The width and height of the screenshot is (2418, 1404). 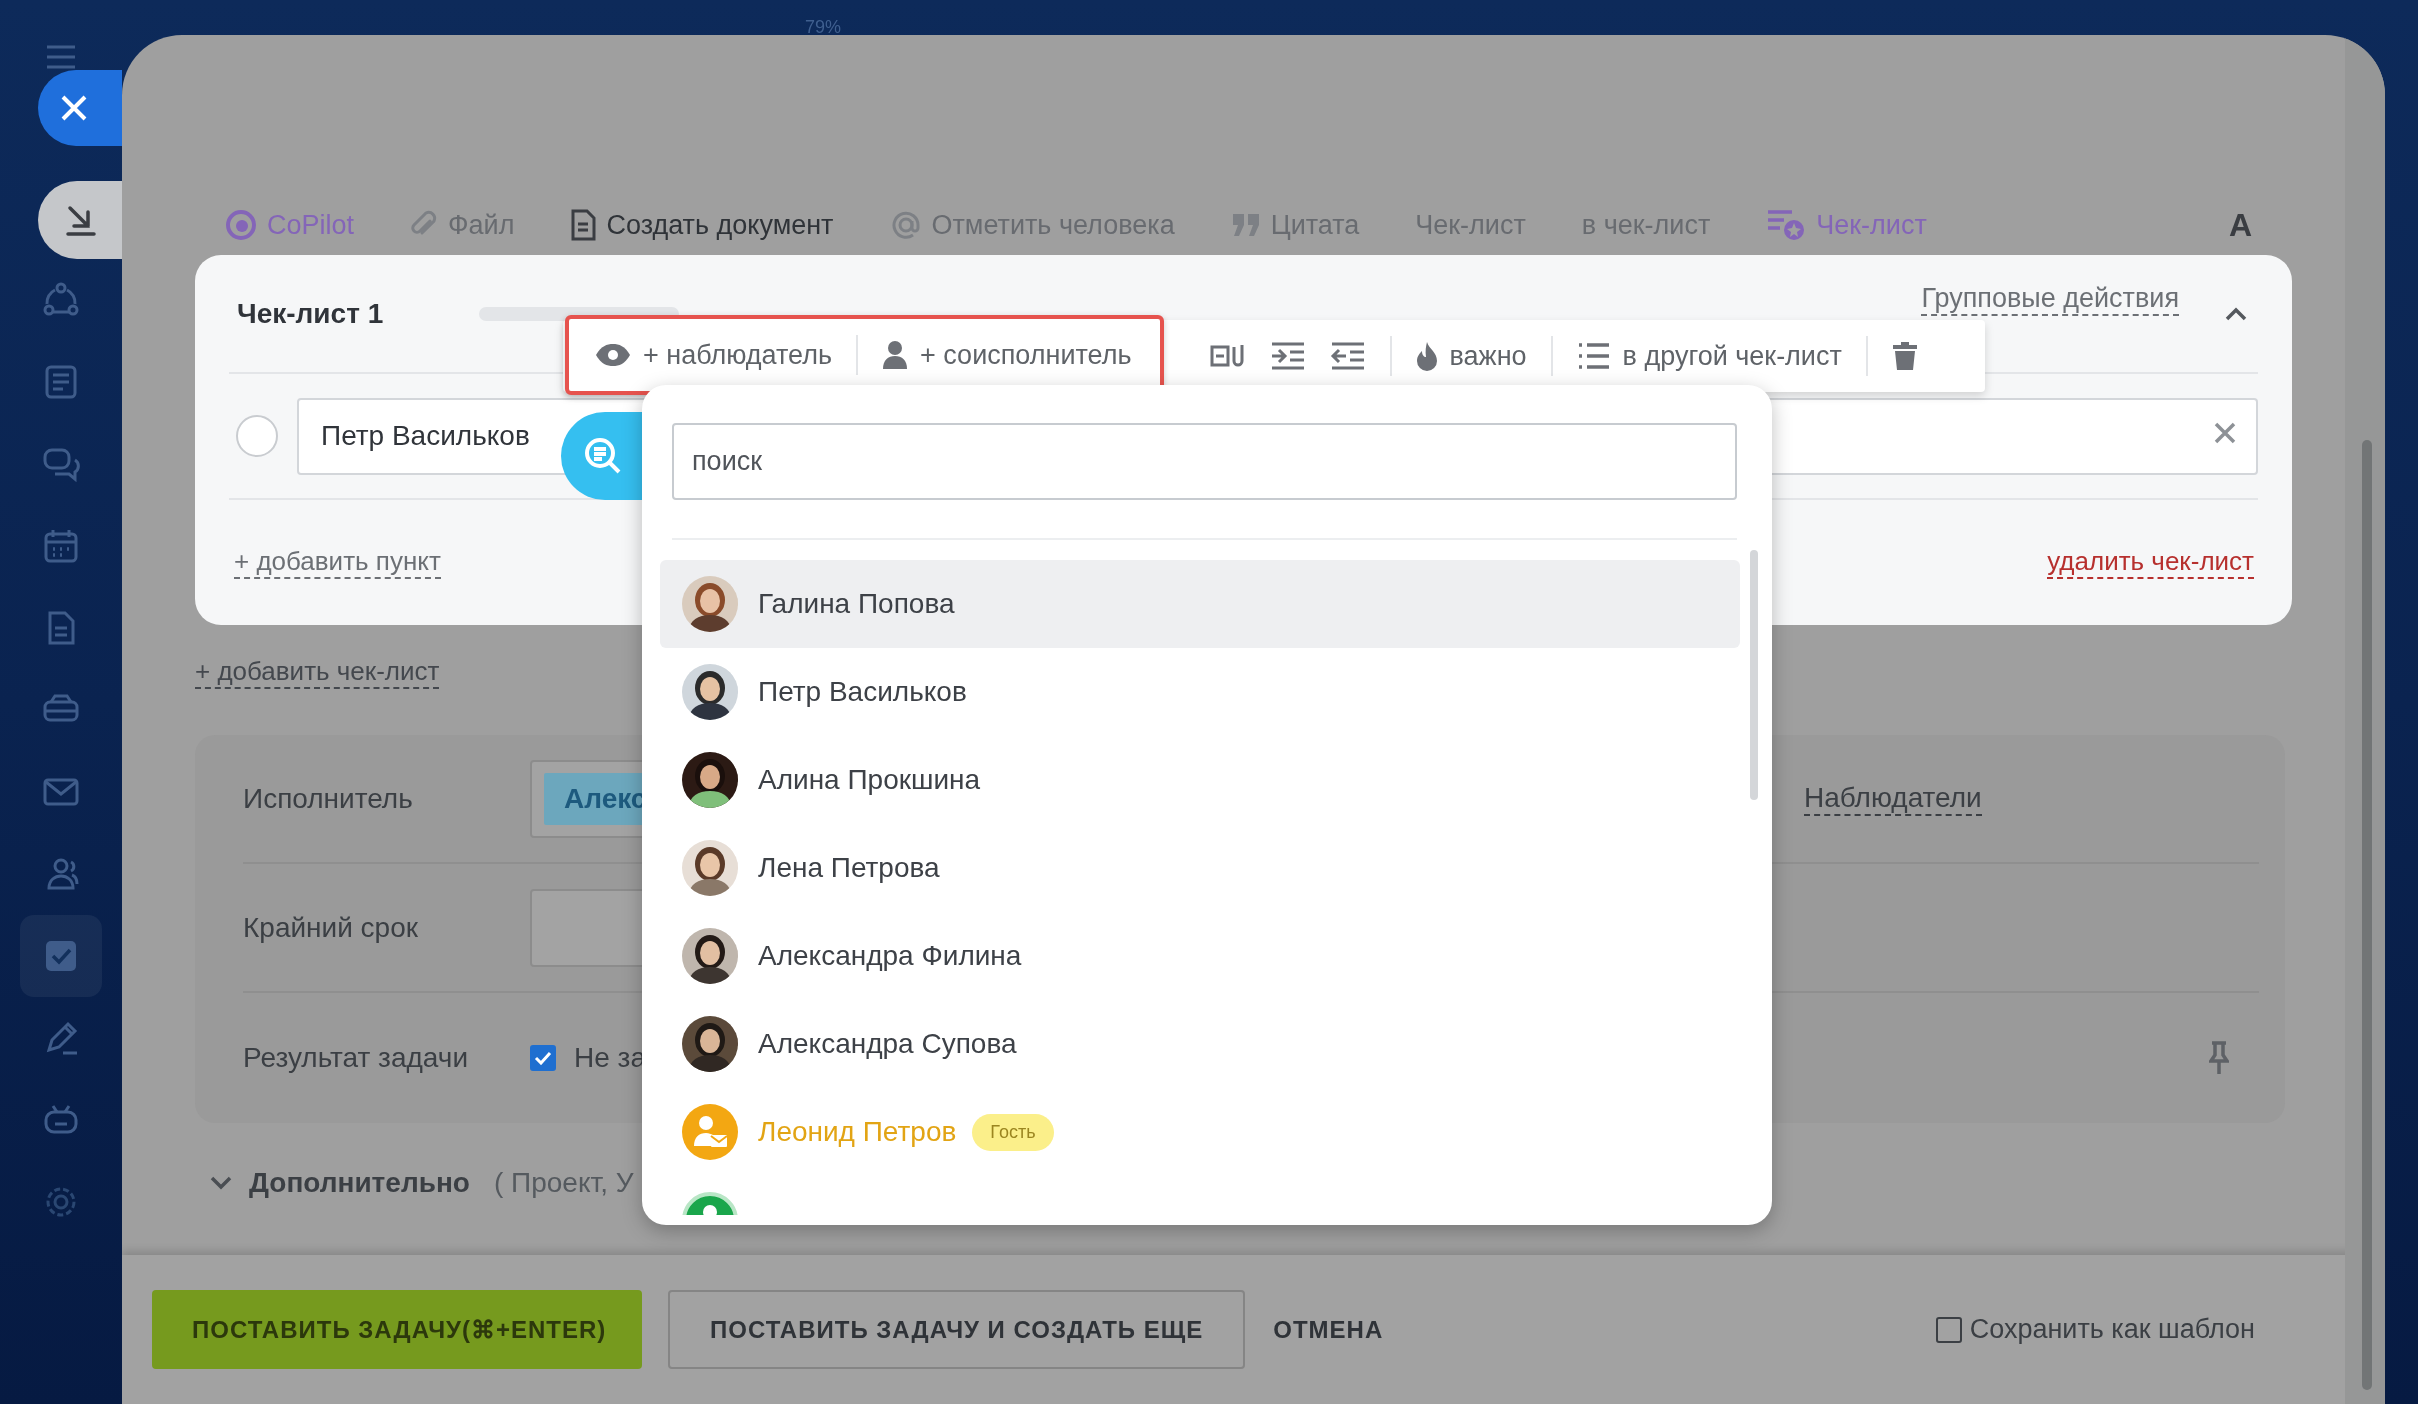 What do you see at coordinates (359, 1183) in the screenshot?
I see `section-title: Дополнительно` at bounding box center [359, 1183].